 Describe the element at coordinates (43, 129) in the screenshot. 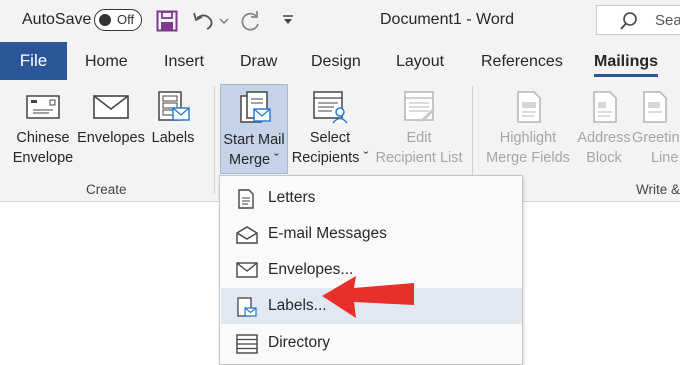

I see `chinese-envelope-button: Chinese Envelope` at that location.